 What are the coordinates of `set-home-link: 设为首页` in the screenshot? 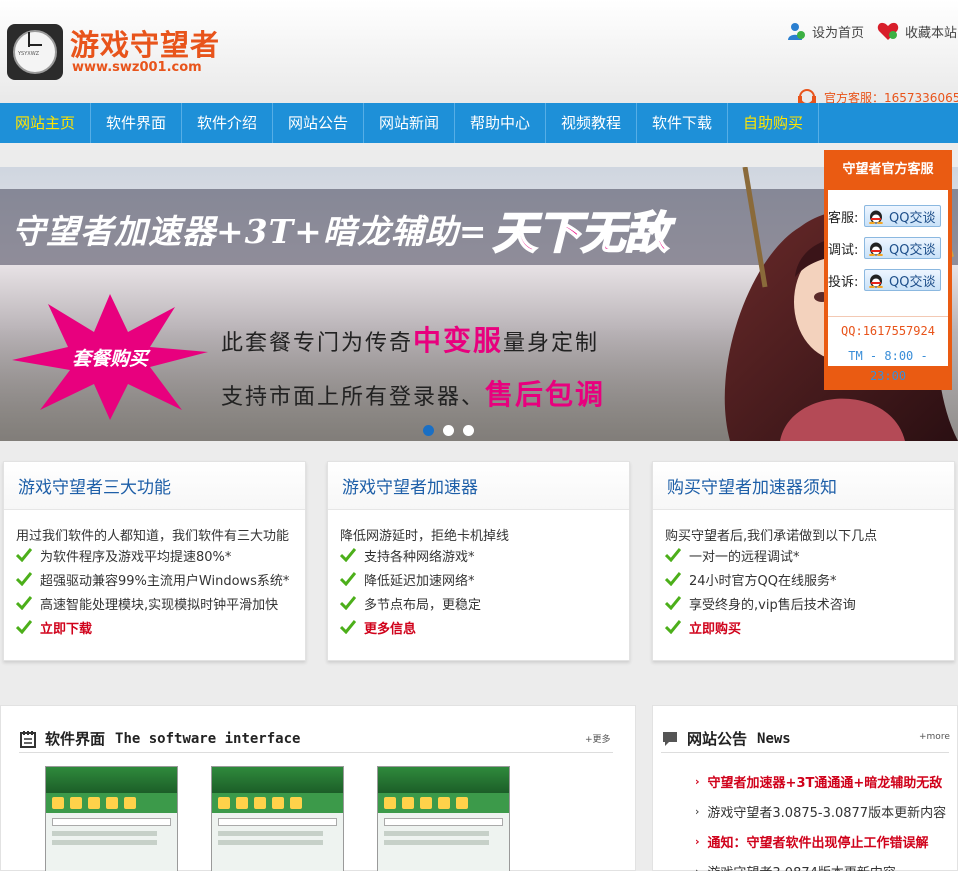 It's located at (825, 31).